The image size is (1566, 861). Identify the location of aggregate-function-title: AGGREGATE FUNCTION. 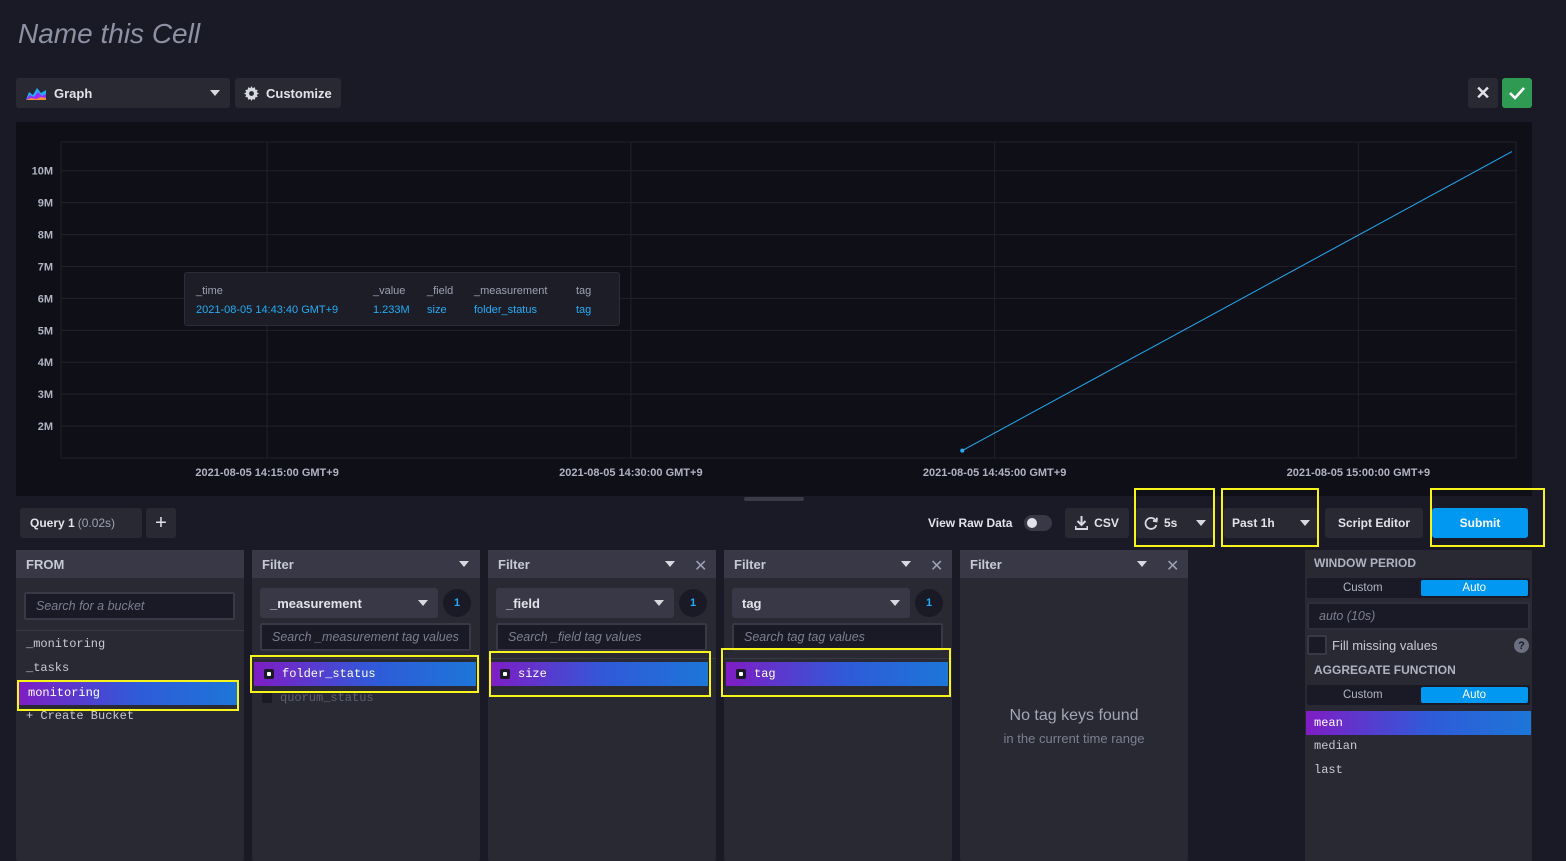
(1385, 670).